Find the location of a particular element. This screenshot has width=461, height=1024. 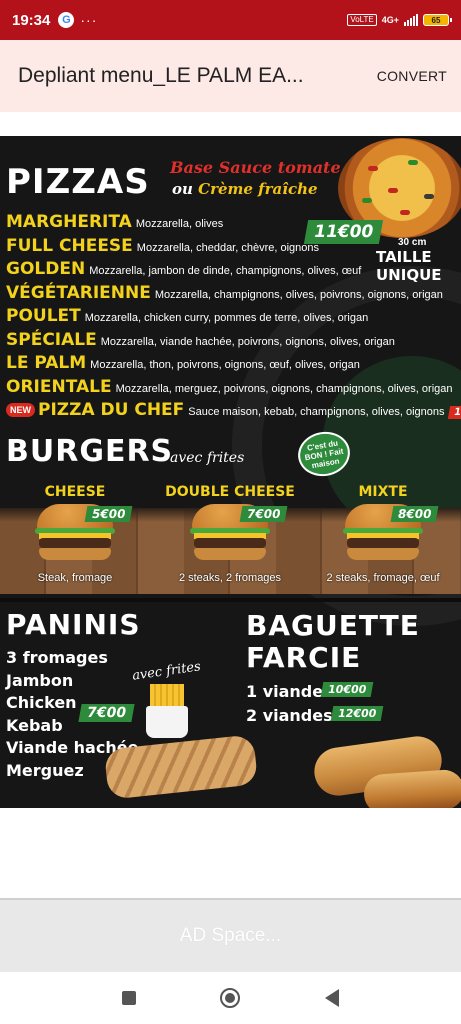

pizza-desc: Mozzarella, olives is located at coordinates (179, 224).